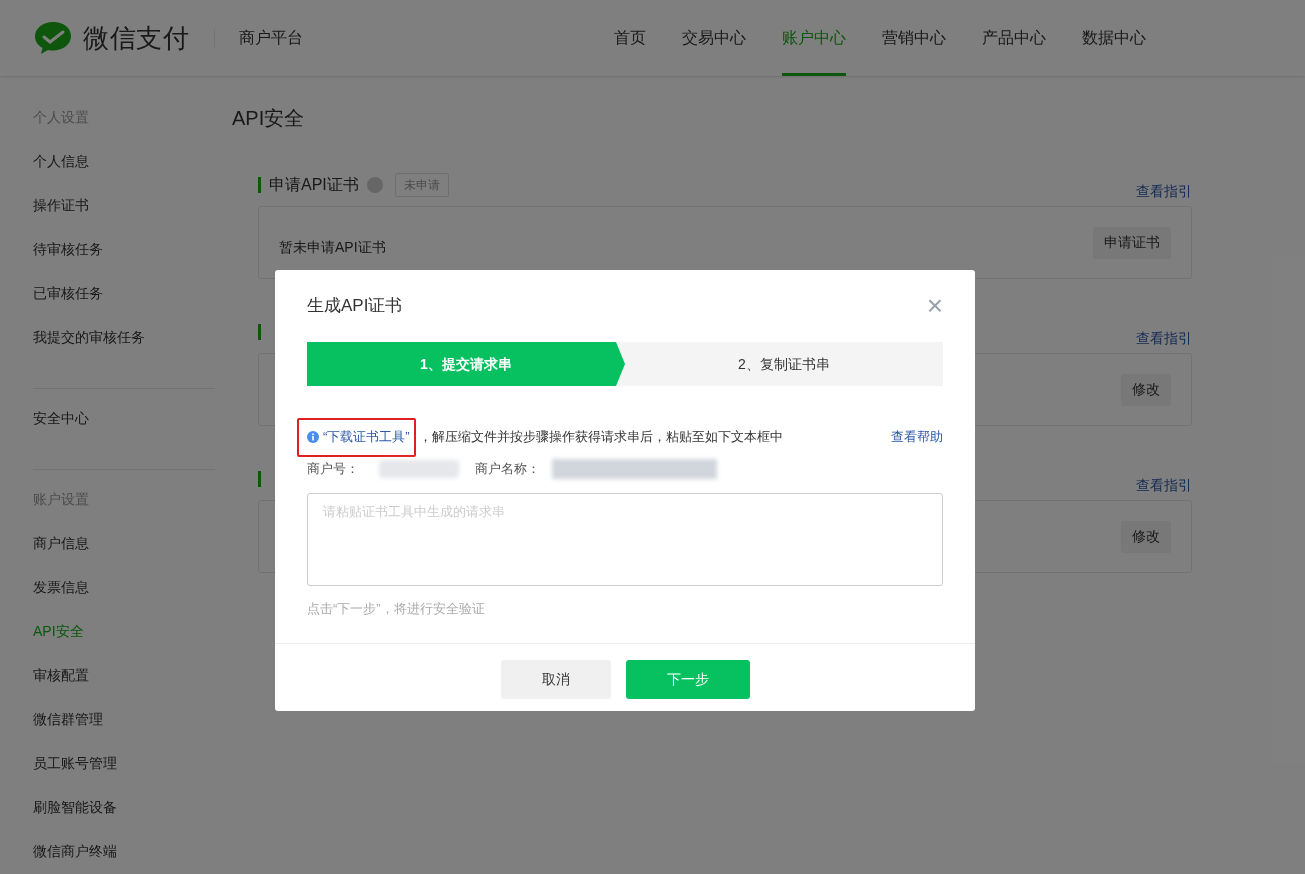  Describe the element at coordinates (914, 38) in the screenshot. I see `nav-tab: 营销中心` at that location.